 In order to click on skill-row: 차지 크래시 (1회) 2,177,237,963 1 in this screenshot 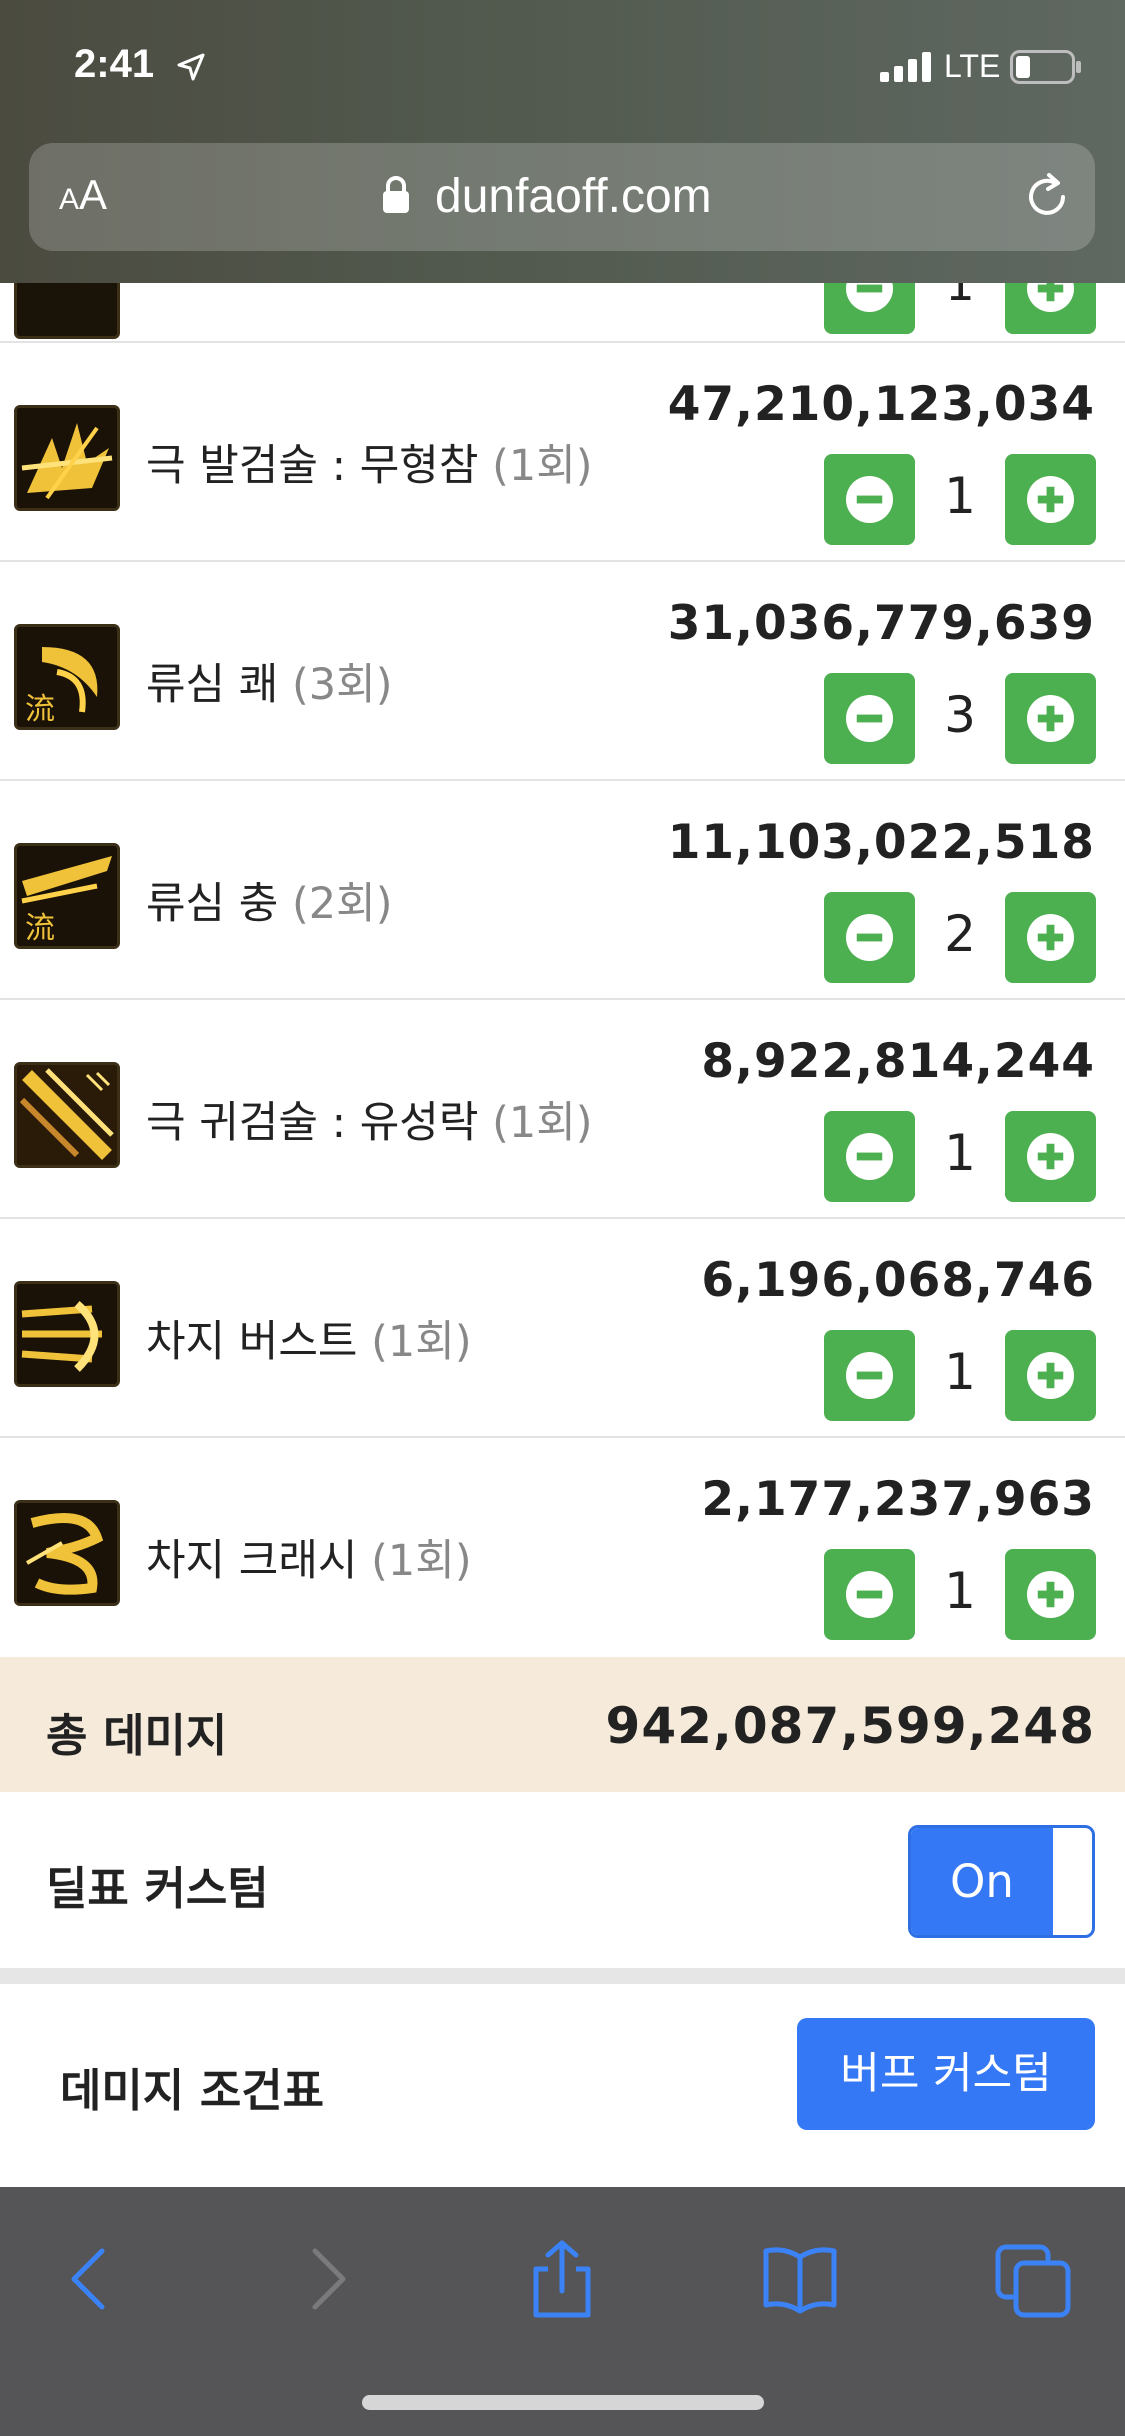, I will do `click(562, 1547)`.